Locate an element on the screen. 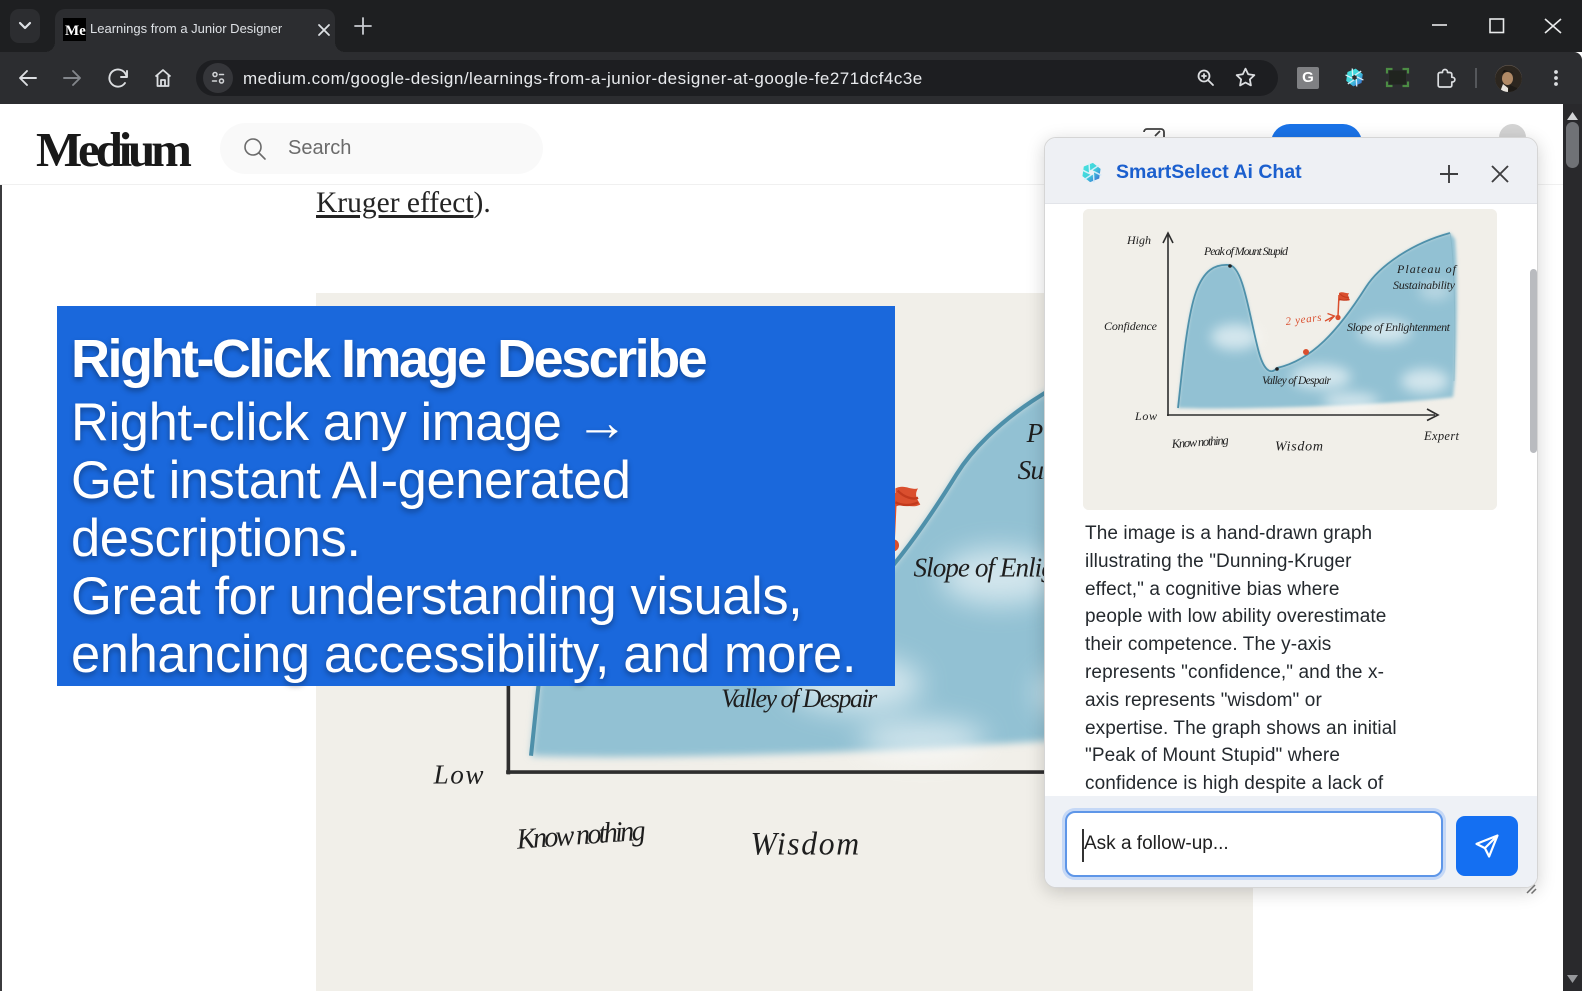 The width and height of the screenshot is (1582, 991). svg-text: Me is located at coordinates (75, 31).